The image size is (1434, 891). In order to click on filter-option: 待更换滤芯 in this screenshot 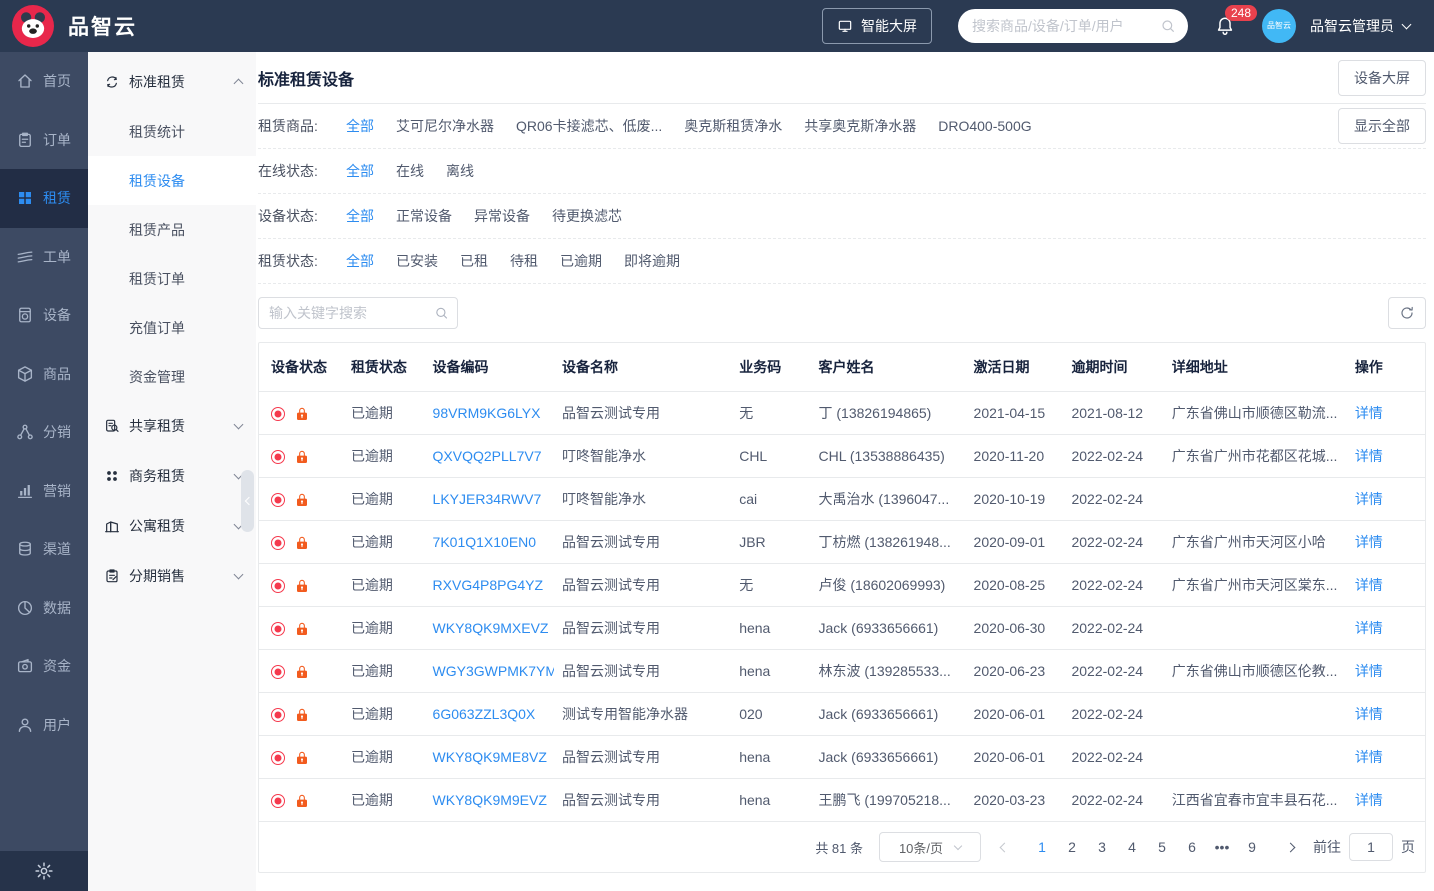, I will do `click(587, 216)`.